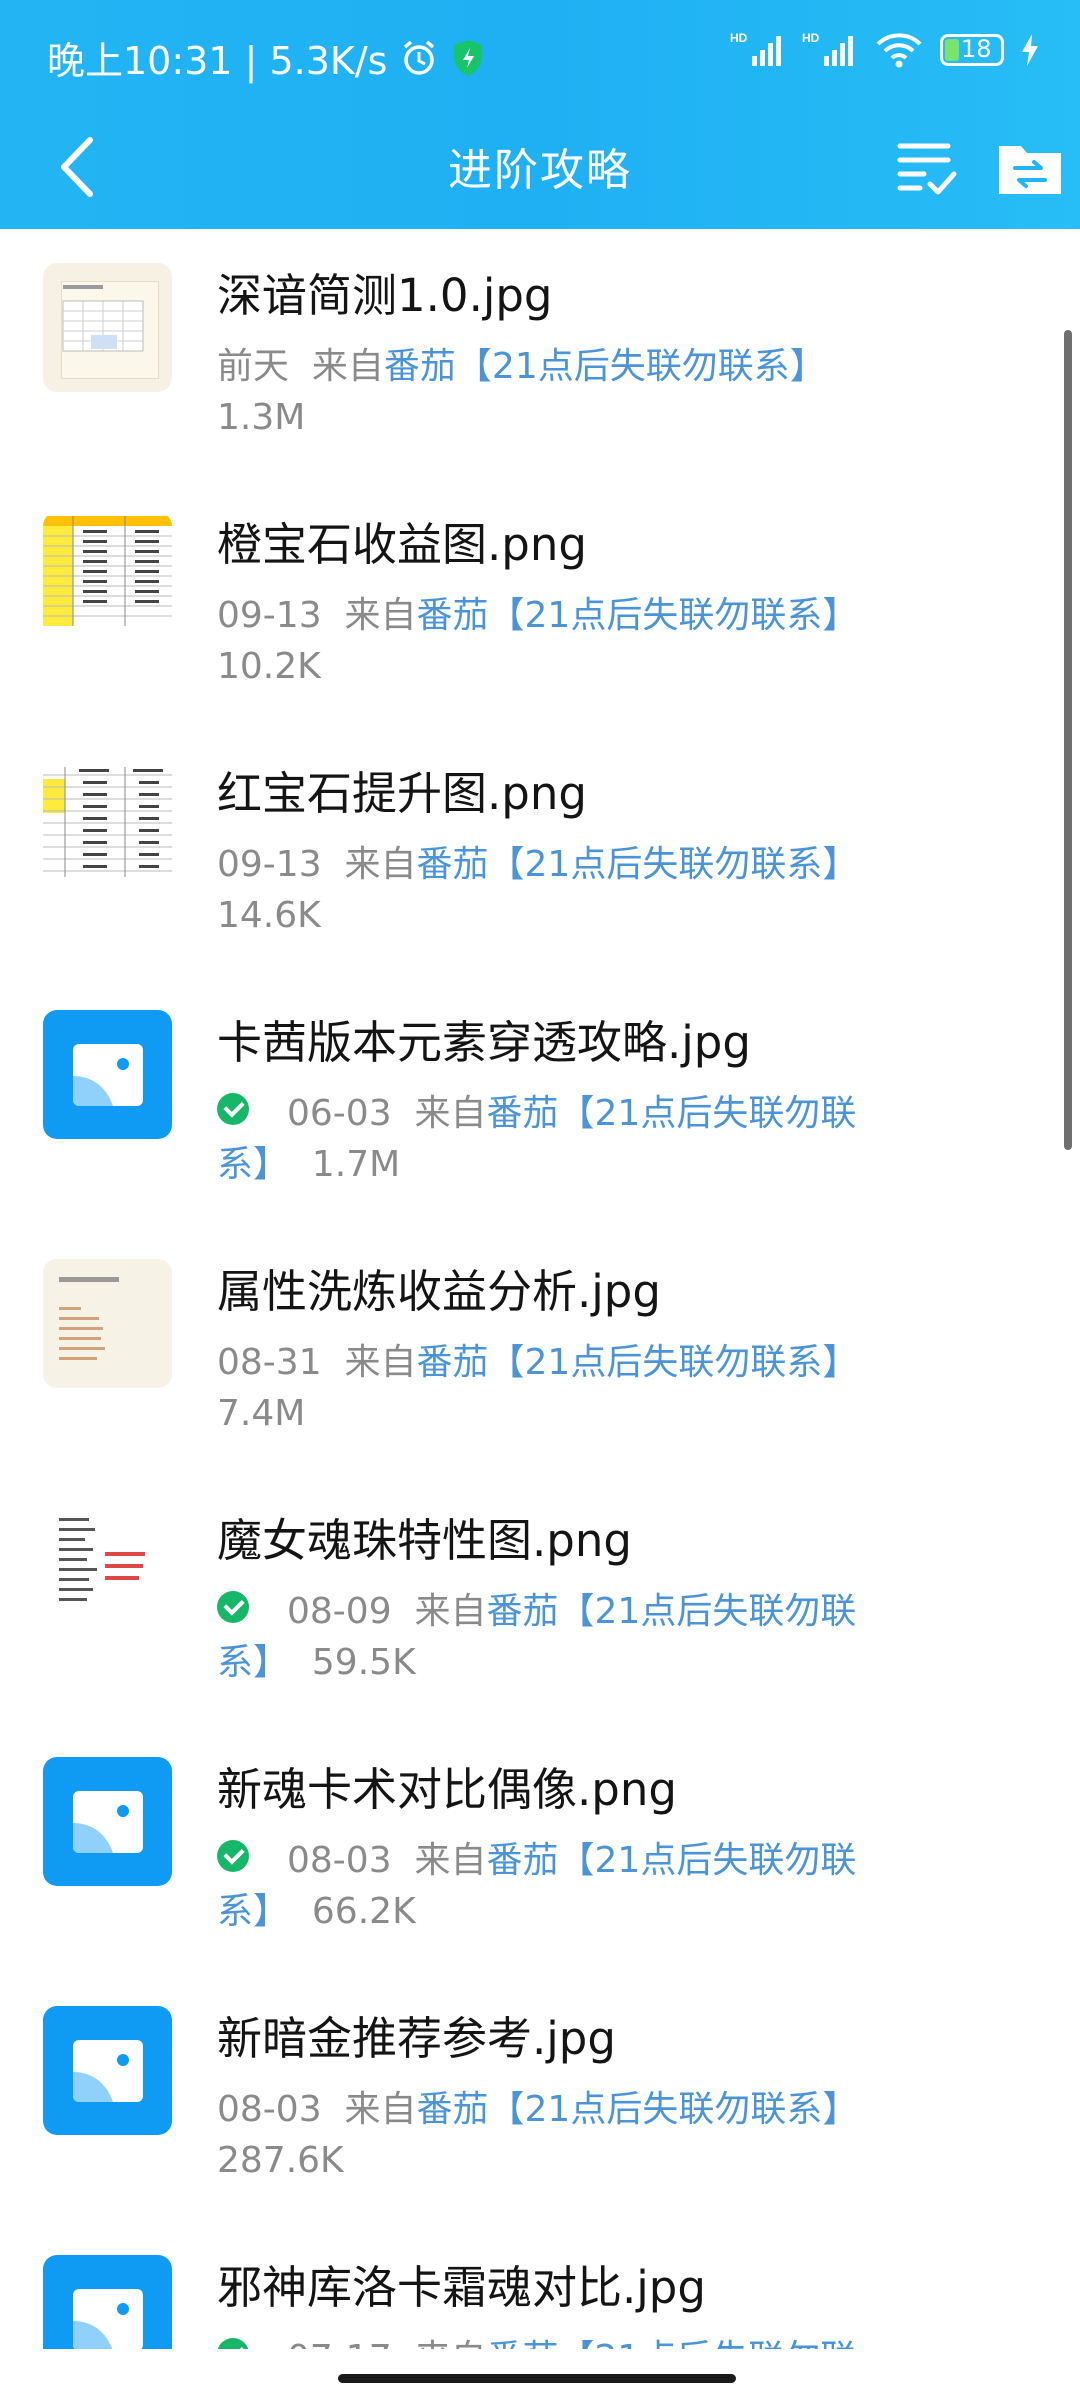 The height and width of the screenshot is (2400, 1080). I want to click on list-item: 红宝石提升图.png 09-13 来自番茄【21点后失联勿联系】 14.6K, so click(540, 851).